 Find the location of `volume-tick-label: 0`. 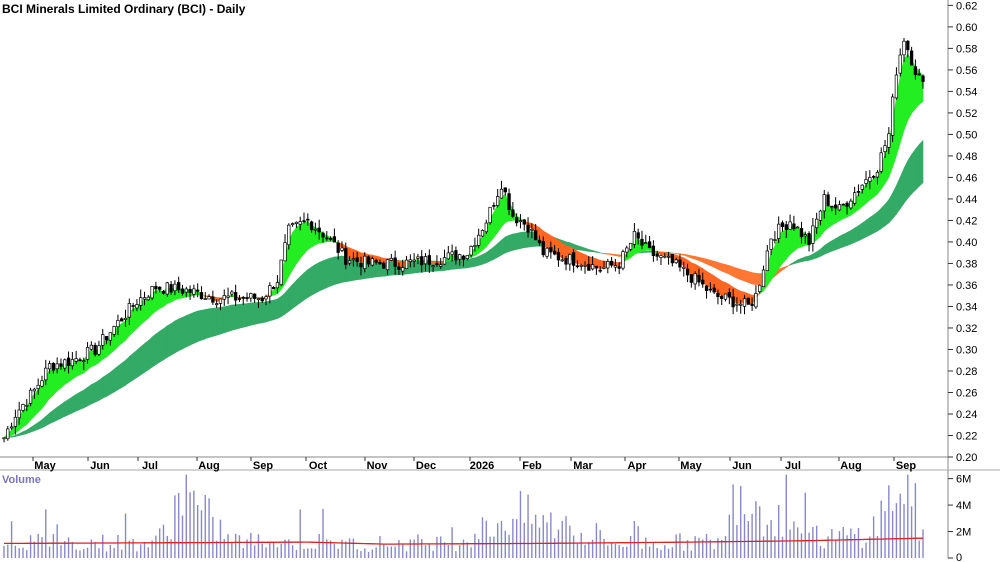

volume-tick-label: 0 is located at coordinates (959, 557).